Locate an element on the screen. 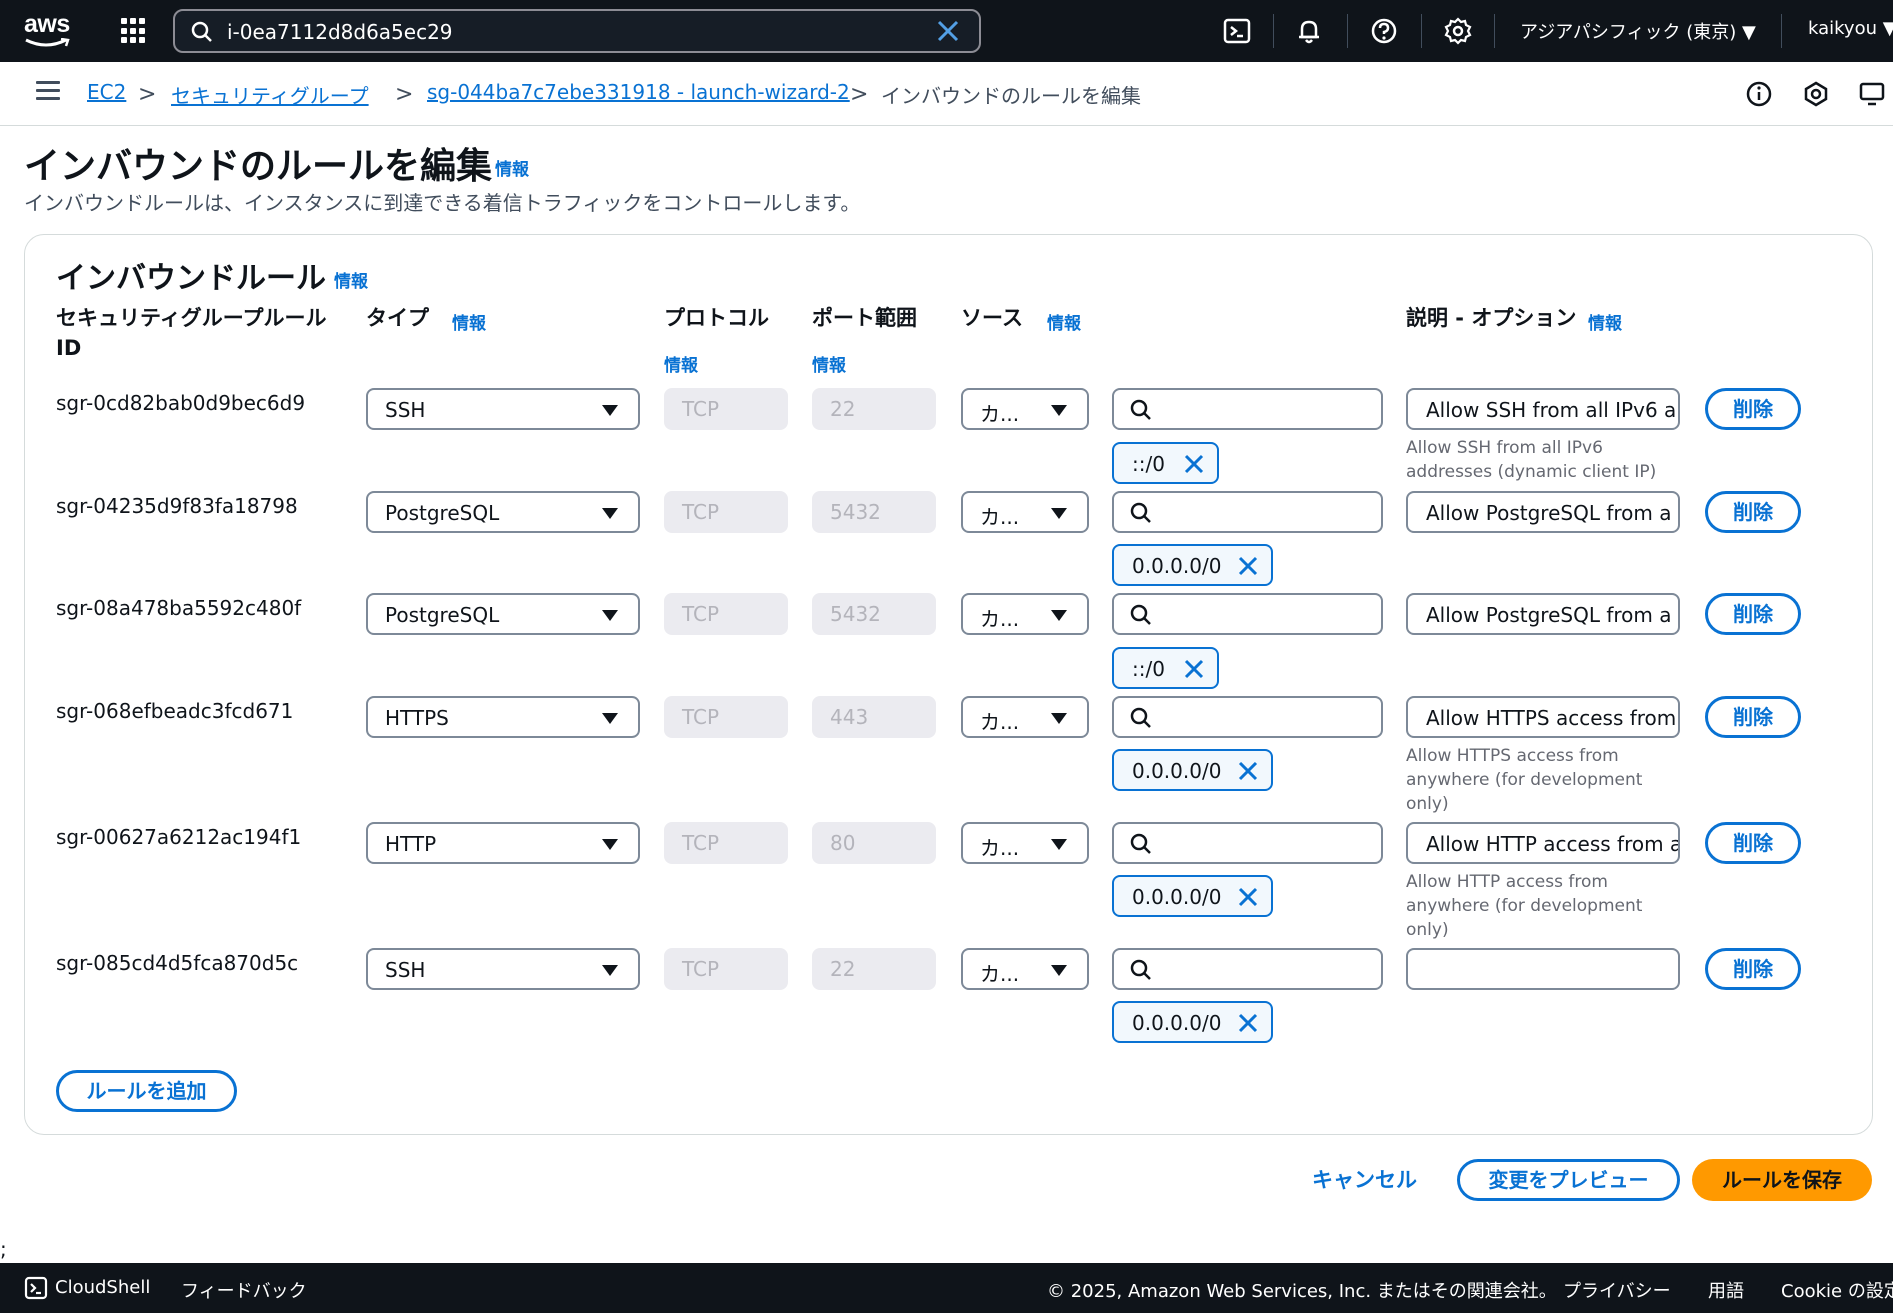  hexagon-icon is located at coordinates (1816, 94).